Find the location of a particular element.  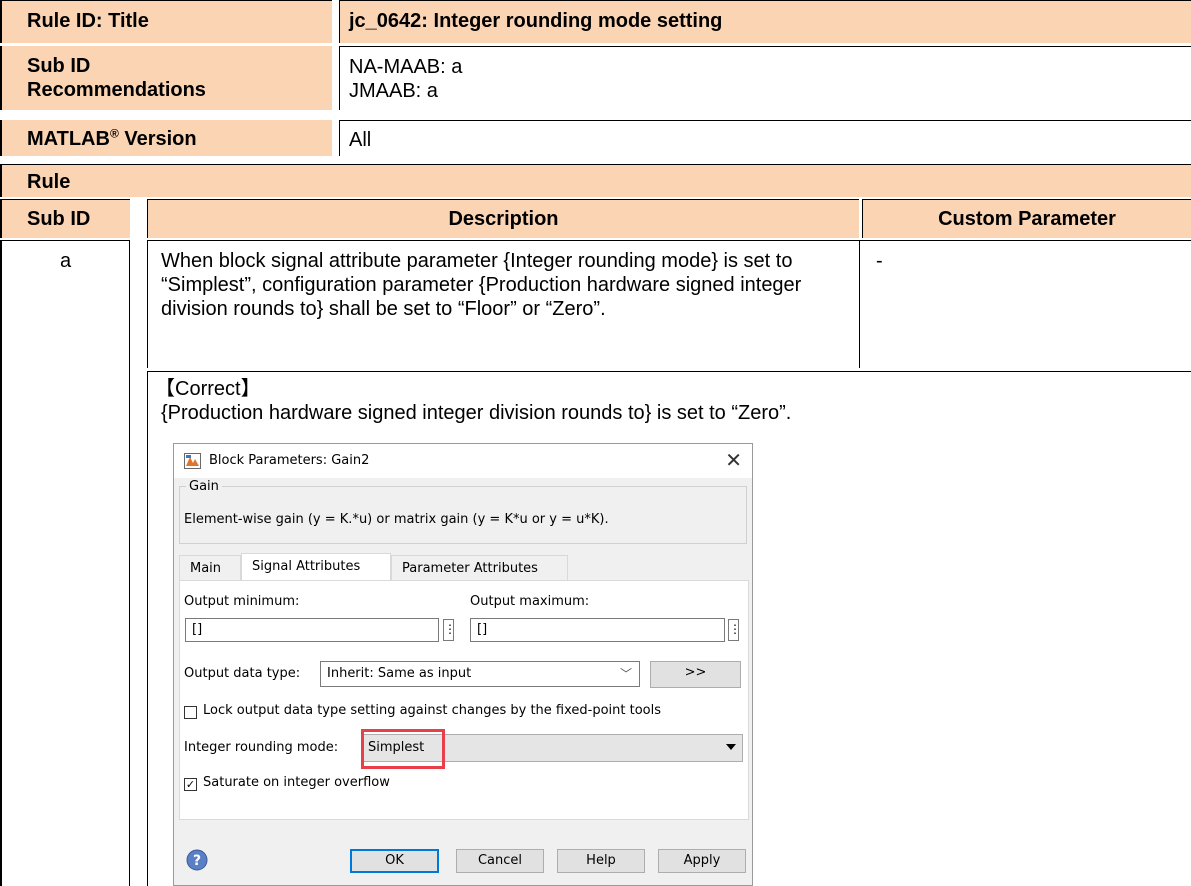

simulink-block-icon is located at coordinates (192, 461).